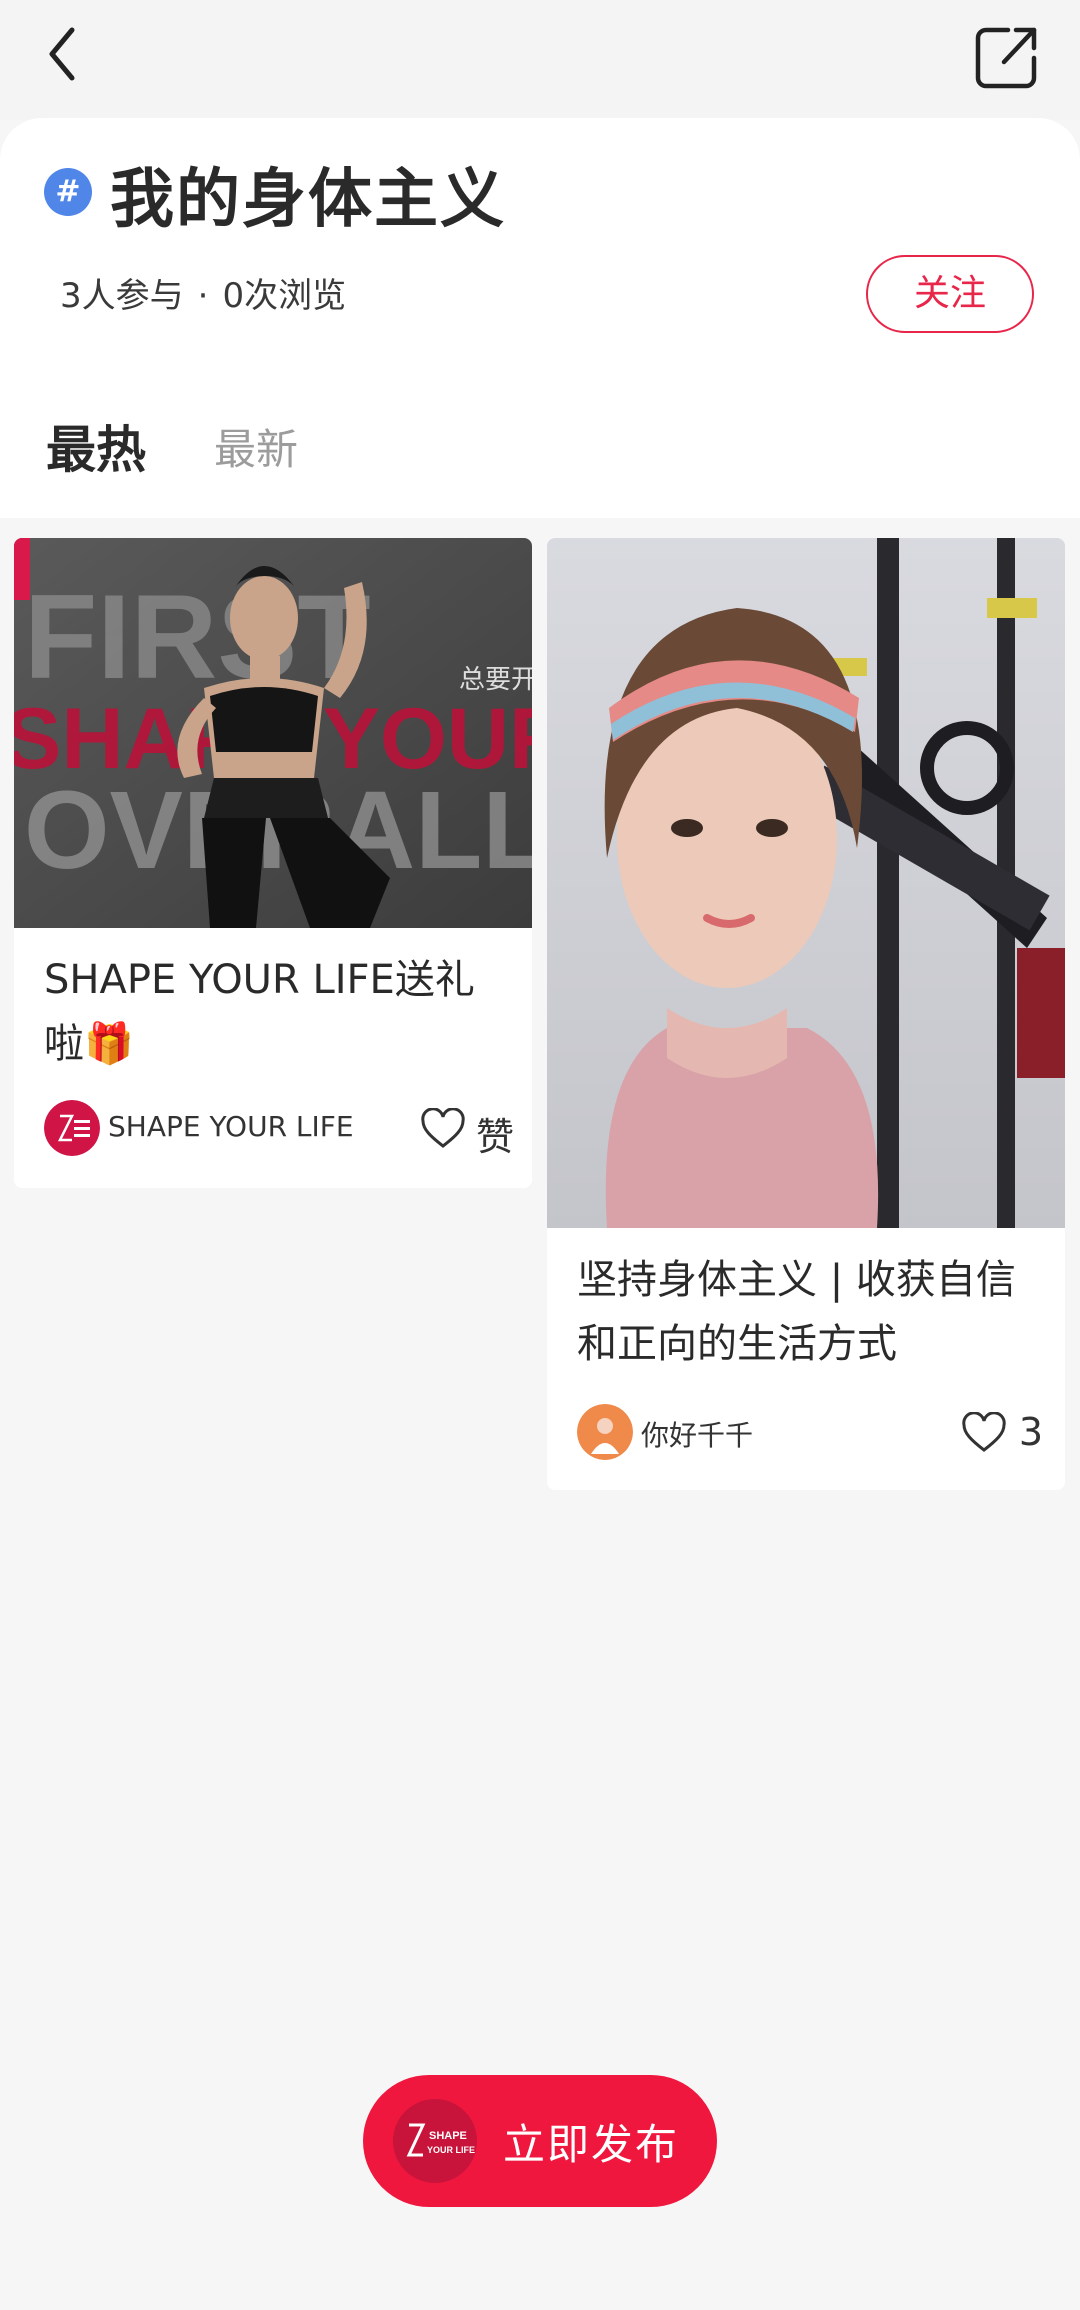 The height and width of the screenshot is (2310, 1080). I want to click on author-name: SHAPE YOUR LIFE, so click(231, 1126).